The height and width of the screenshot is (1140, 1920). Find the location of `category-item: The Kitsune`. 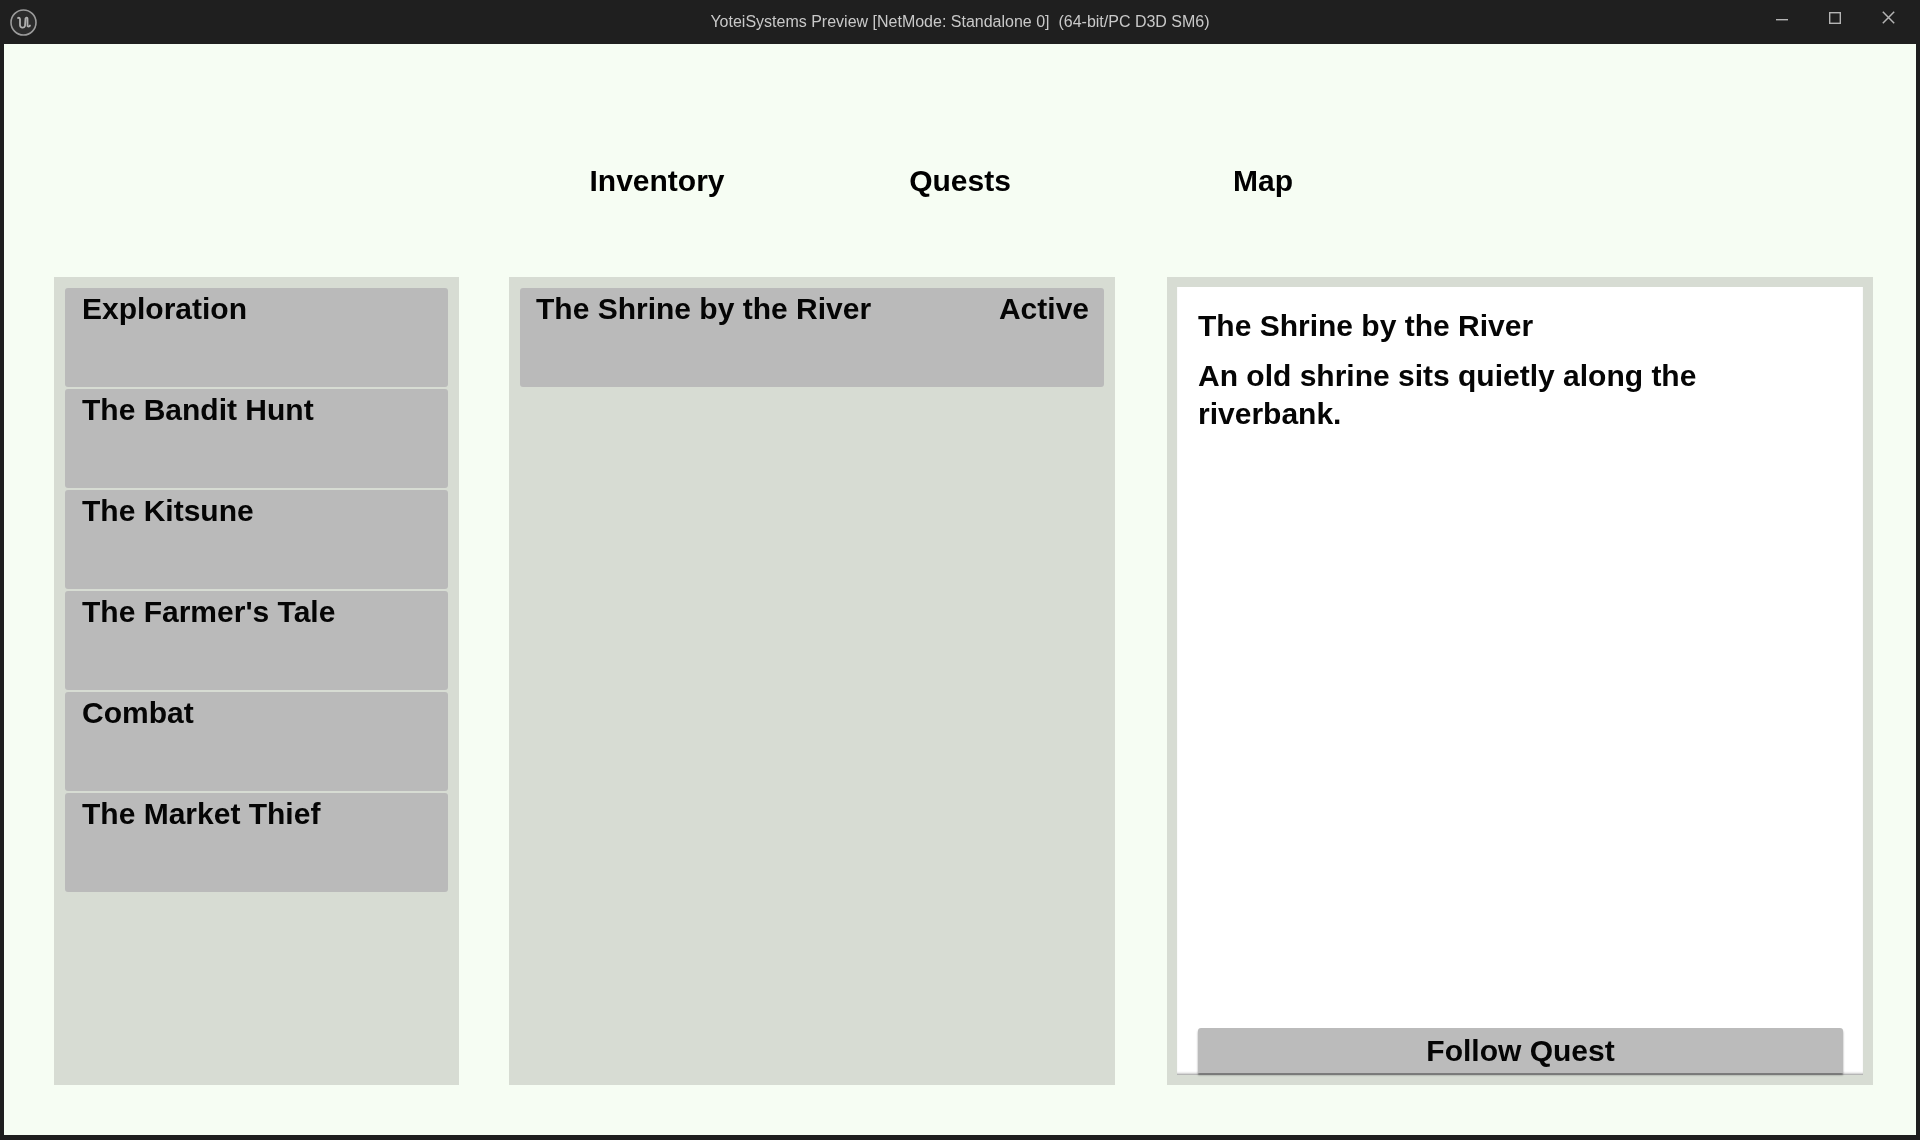

category-item: The Kitsune is located at coordinates (256, 539).